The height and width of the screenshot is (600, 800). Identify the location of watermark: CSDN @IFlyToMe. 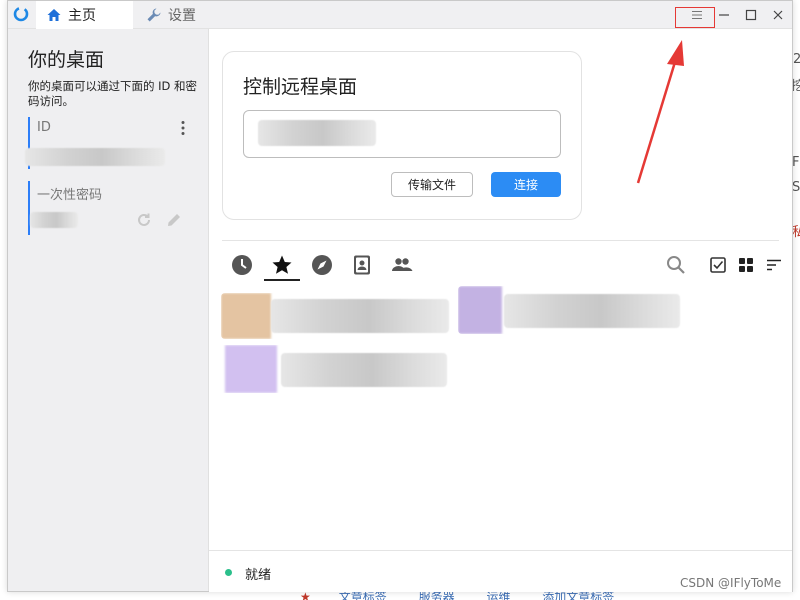
(731, 583).